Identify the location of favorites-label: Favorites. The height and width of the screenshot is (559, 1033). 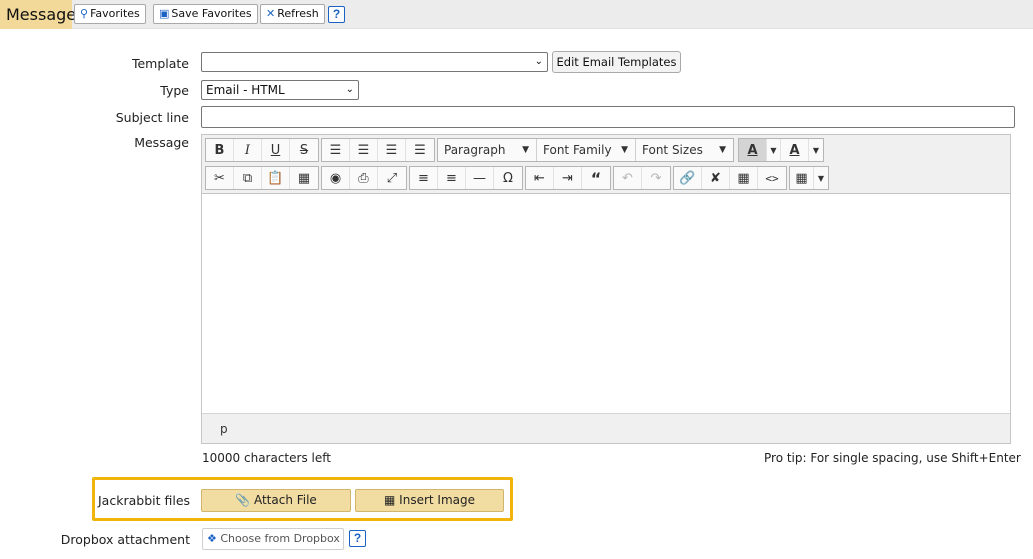
(115, 13).